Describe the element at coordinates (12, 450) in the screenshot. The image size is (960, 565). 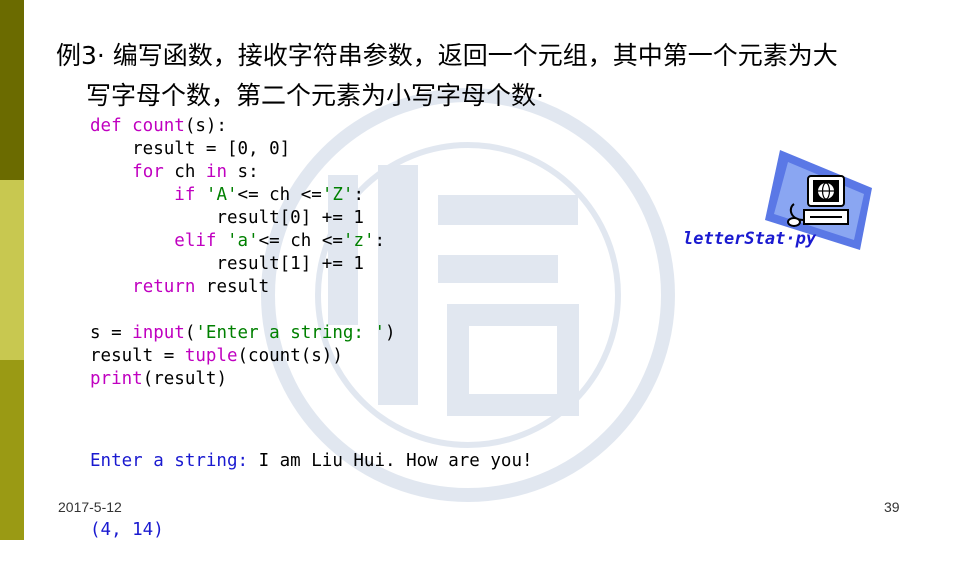
I see `left-band-mid` at that location.